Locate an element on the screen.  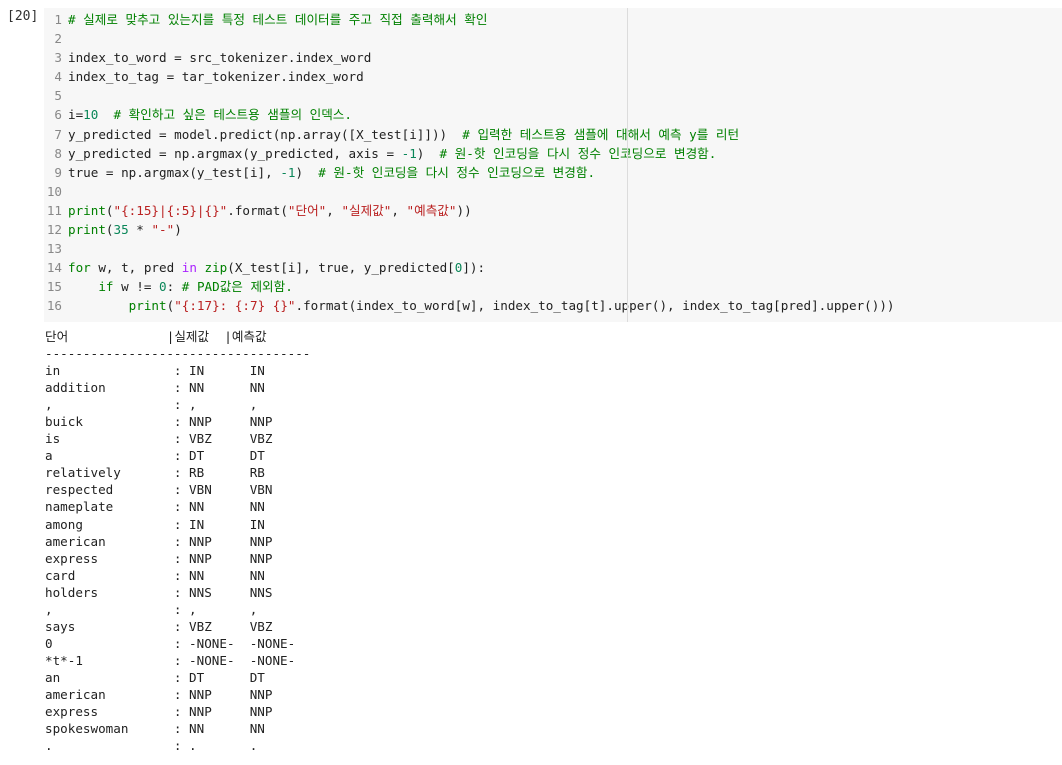
code-token: for is located at coordinates (79, 268).